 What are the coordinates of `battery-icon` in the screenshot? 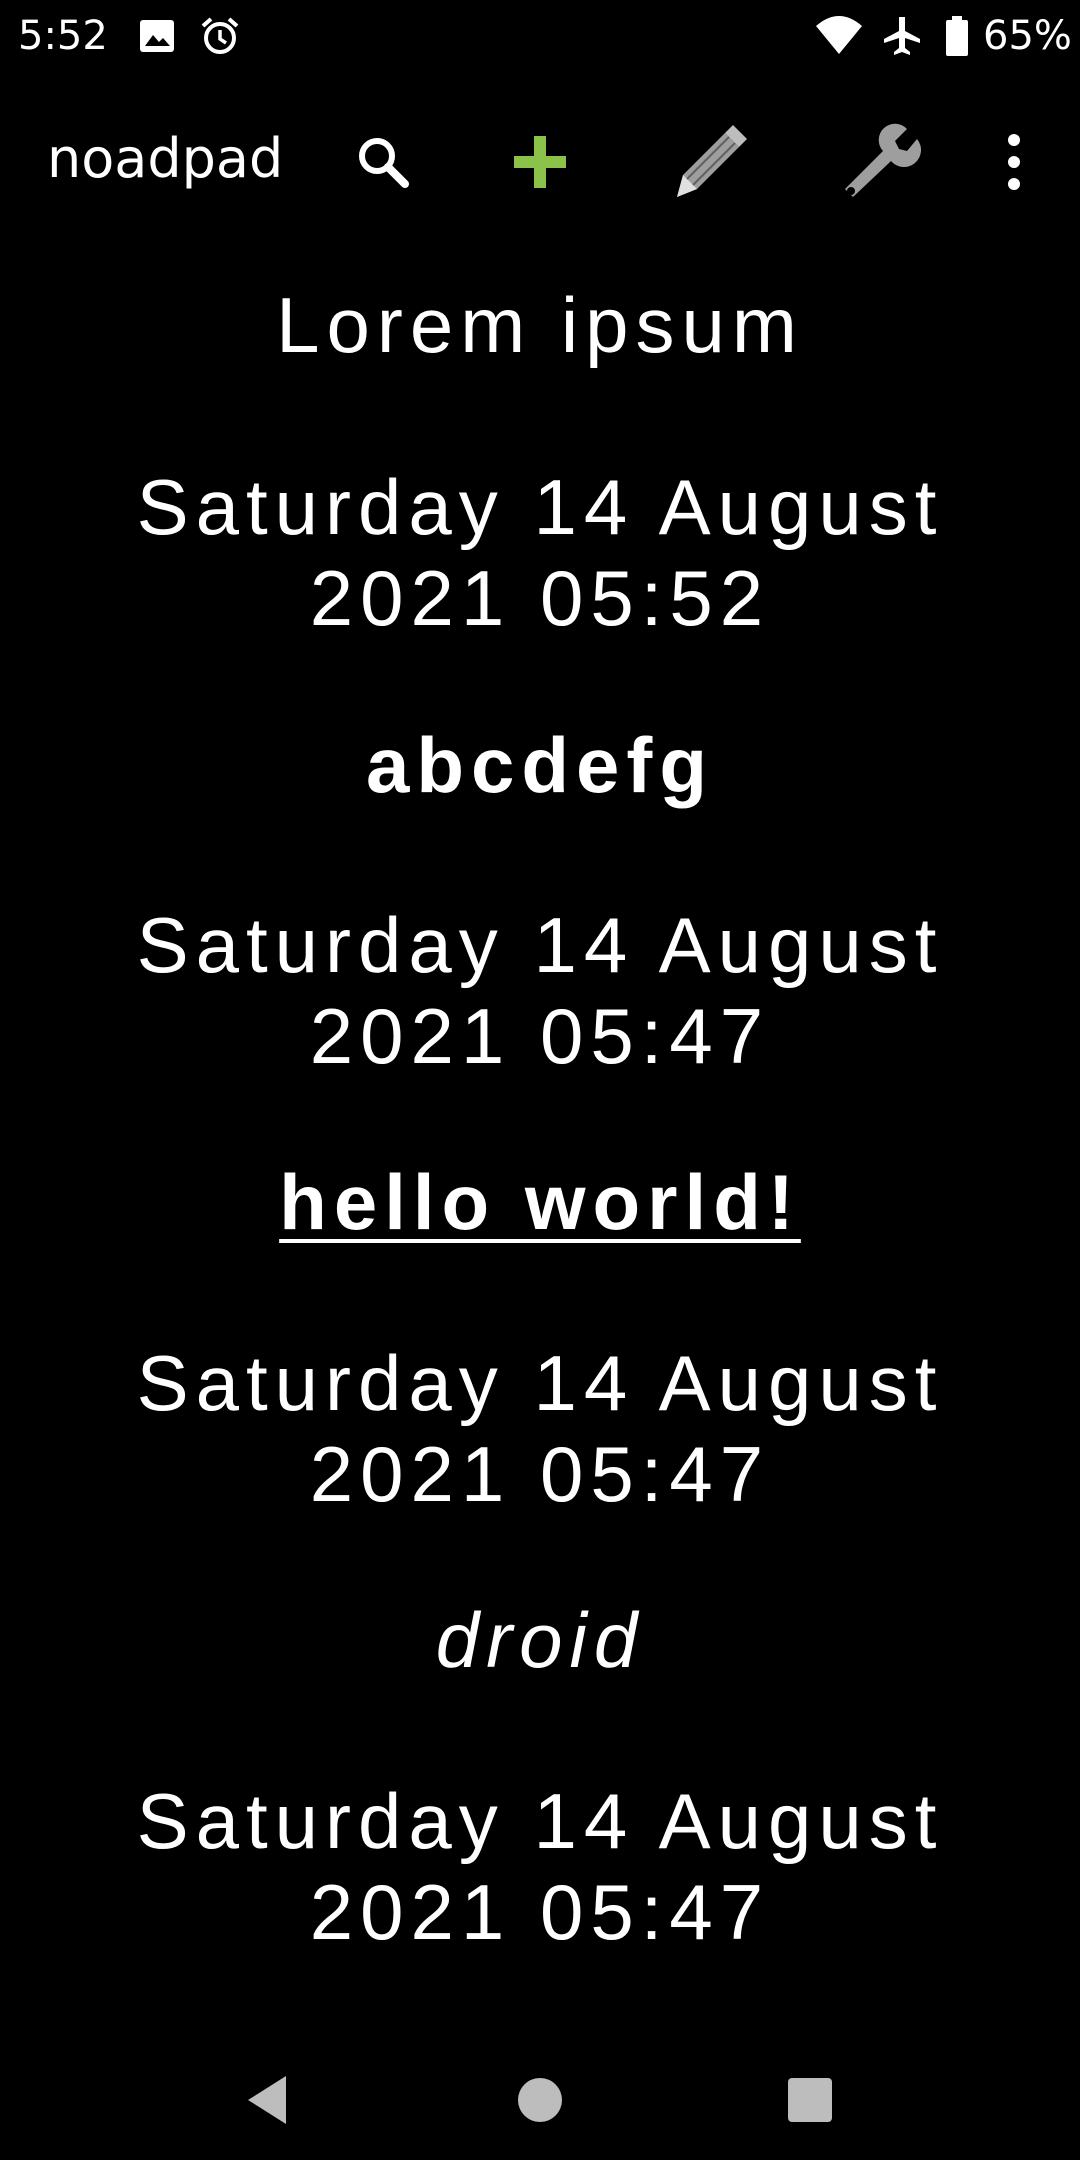 It's located at (957, 36).